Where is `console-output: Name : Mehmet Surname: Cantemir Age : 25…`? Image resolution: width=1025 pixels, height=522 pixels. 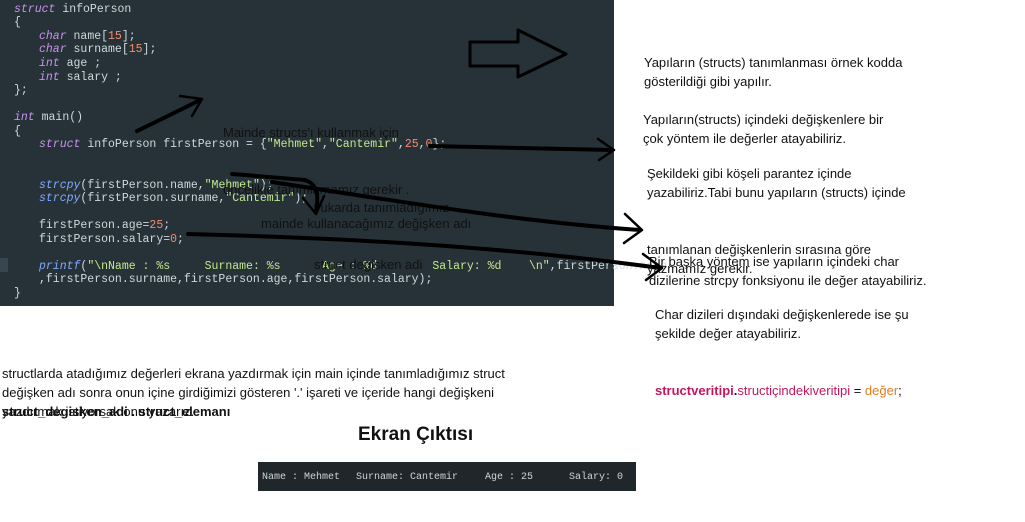 console-output: Name : Mehmet Surname: Cantemir Age : 25… is located at coordinates (447, 476).